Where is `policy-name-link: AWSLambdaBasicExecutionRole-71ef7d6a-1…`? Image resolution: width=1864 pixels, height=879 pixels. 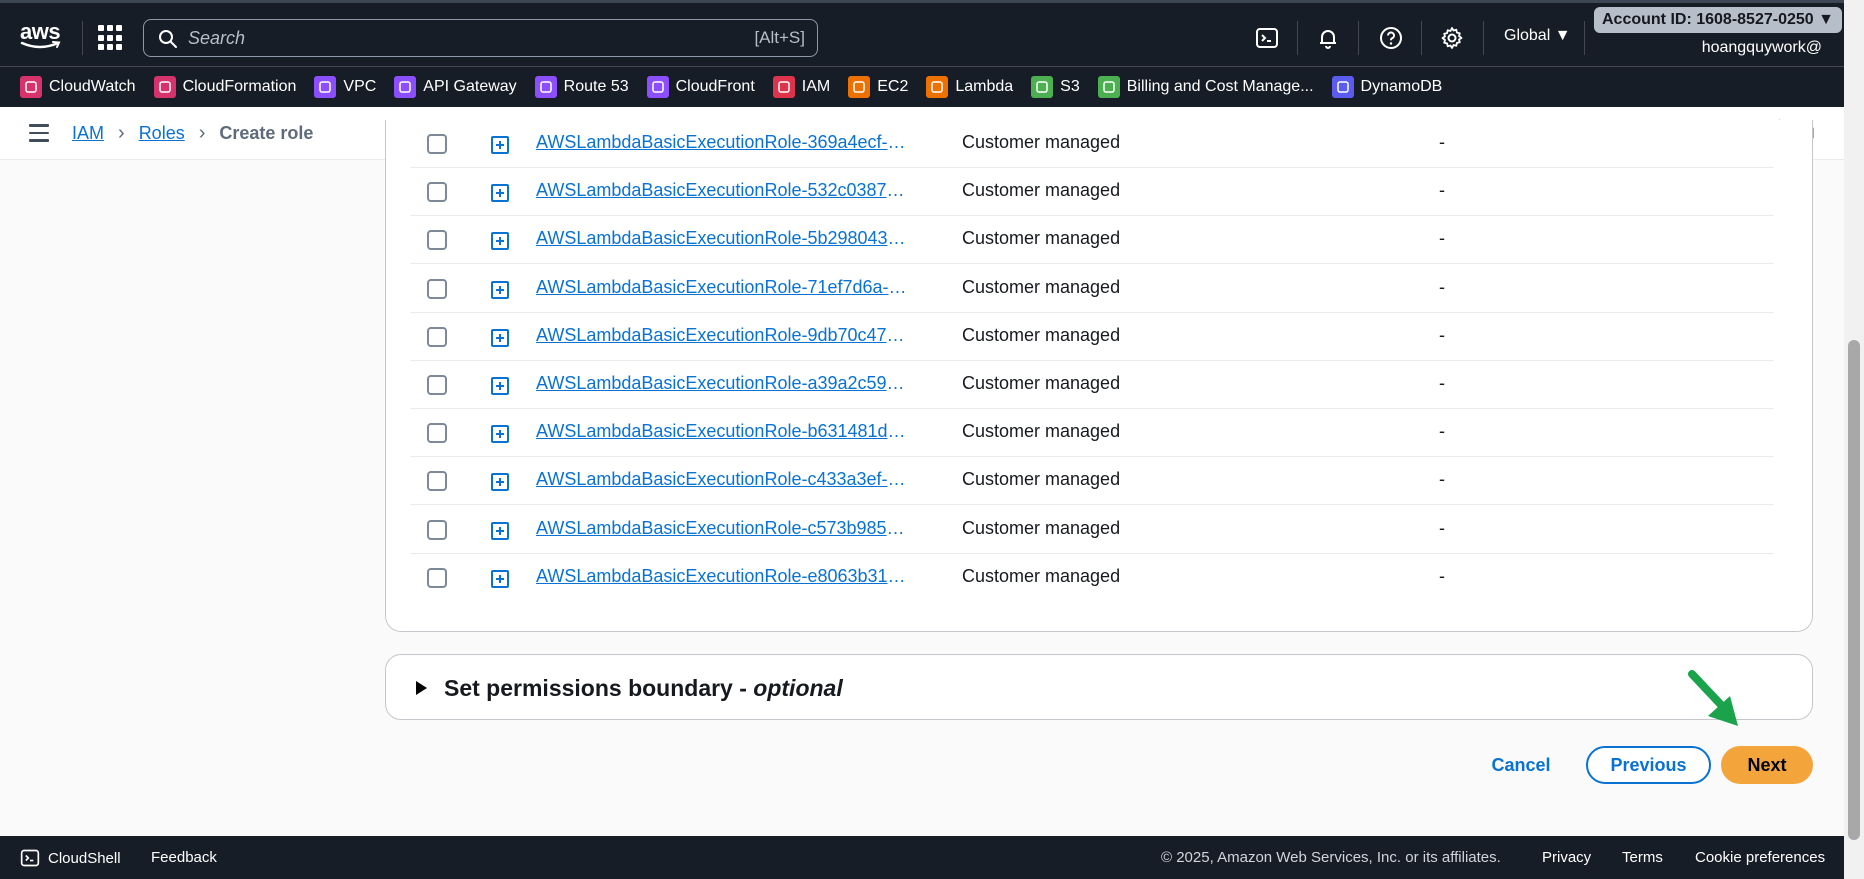
policy-name-link: AWSLambdaBasicExecutionRole-71ef7d6a-1… is located at coordinates (723, 287).